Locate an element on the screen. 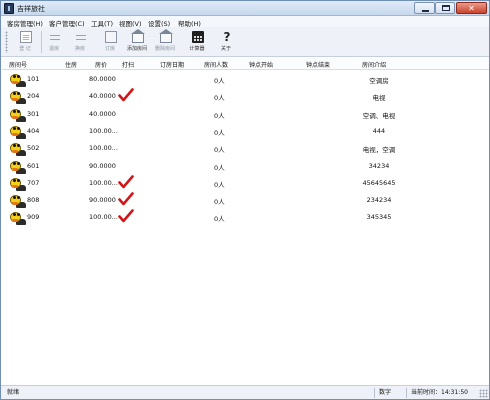  maximize-icon is located at coordinates (446, 8).